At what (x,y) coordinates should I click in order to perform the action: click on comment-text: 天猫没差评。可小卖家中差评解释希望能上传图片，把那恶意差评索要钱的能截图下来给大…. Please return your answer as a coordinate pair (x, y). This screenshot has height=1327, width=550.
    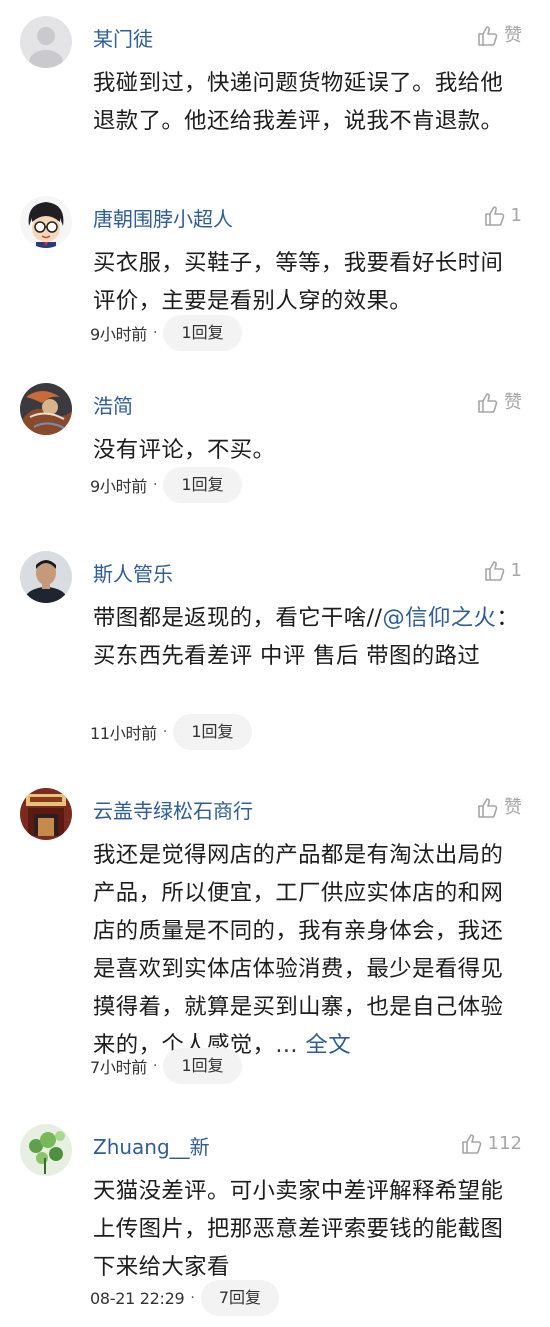
    Looking at the image, I should click on (298, 1229).